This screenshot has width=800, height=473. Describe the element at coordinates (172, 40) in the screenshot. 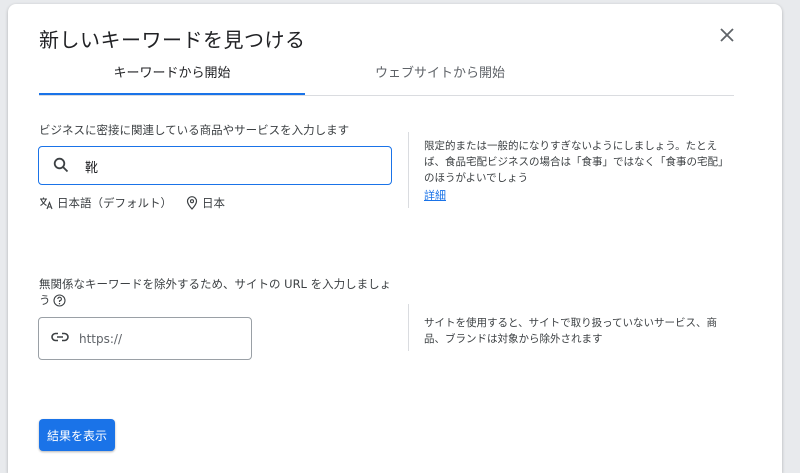

I see `dialog-title: 新しいキーワードを見つける` at that location.